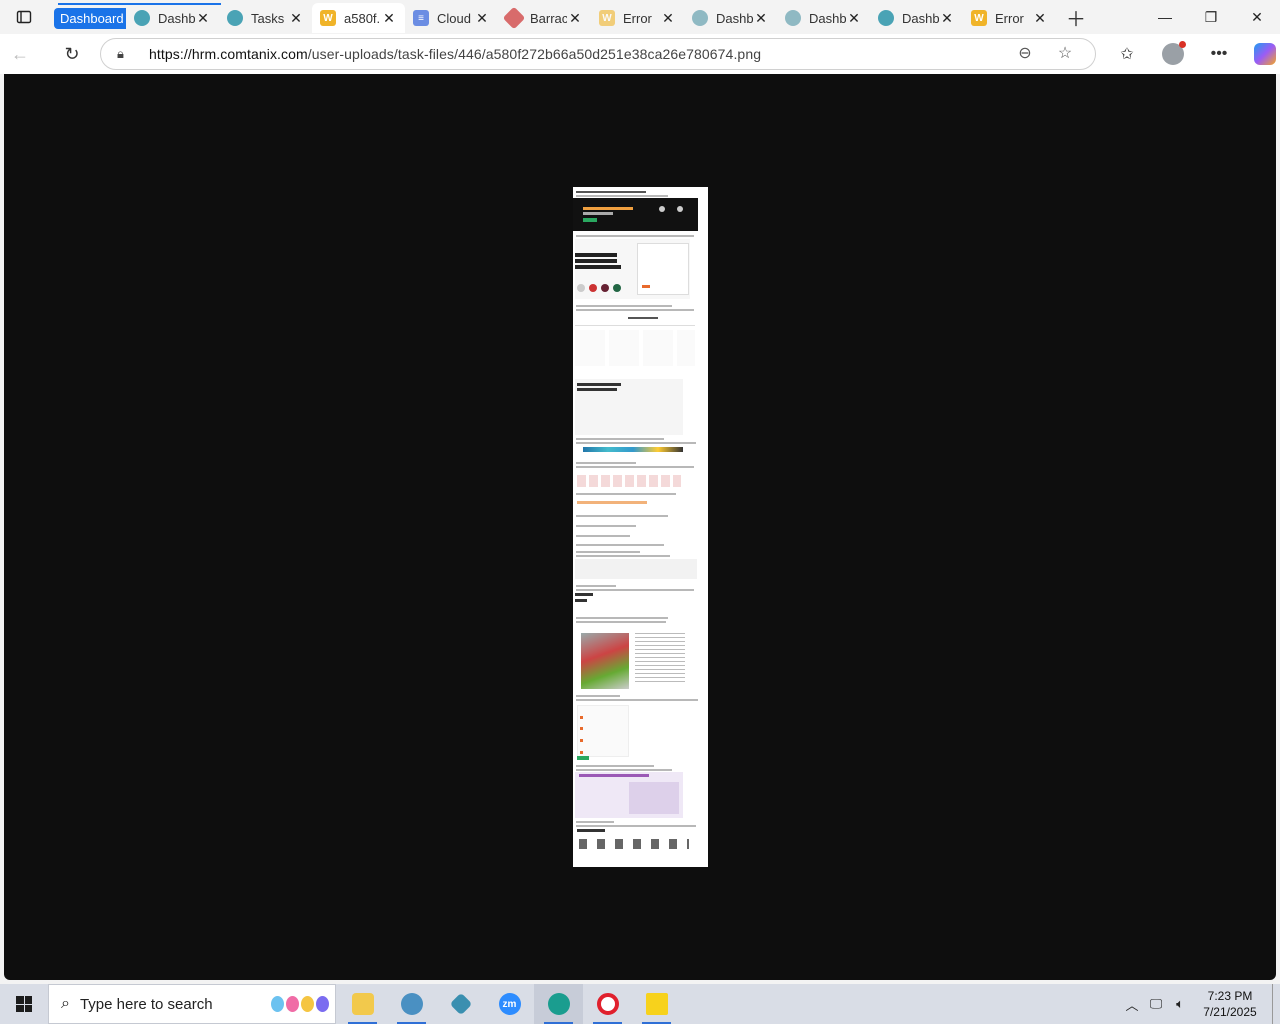 The height and width of the screenshot is (1024, 1280). I want to click on back-button: ←, so click(20, 54).